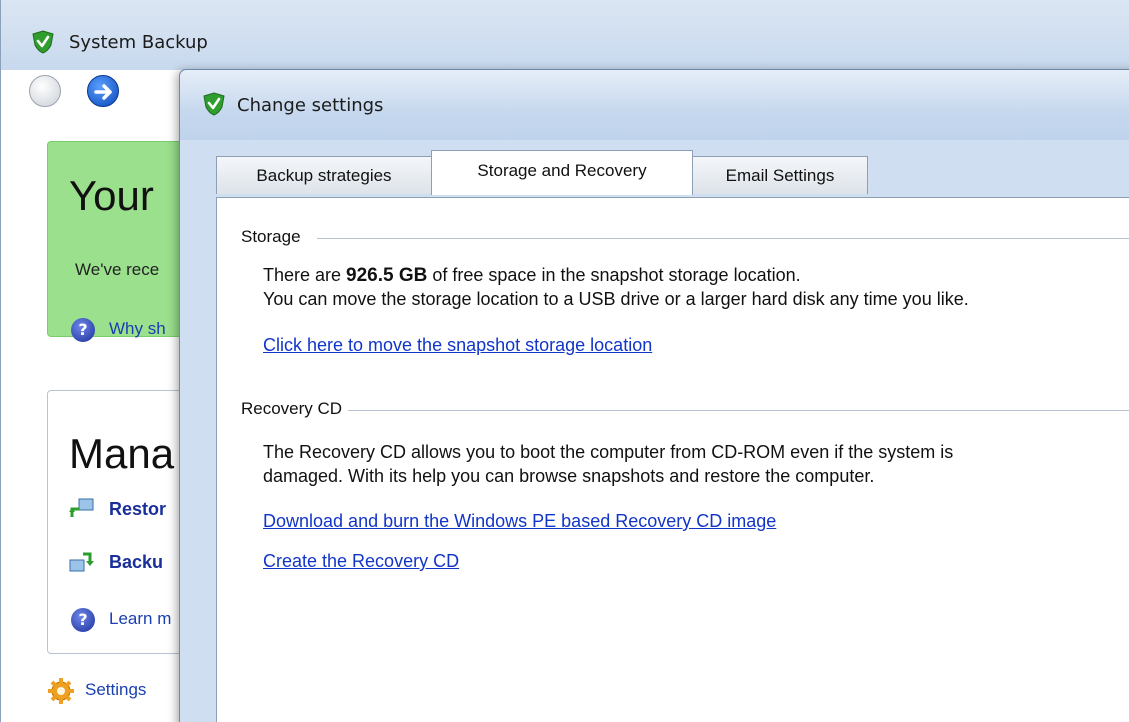  What do you see at coordinates (562, 172) in the screenshot?
I see `tab-storage-and-recovery: Storage and Recovery` at bounding box center [562, 172].